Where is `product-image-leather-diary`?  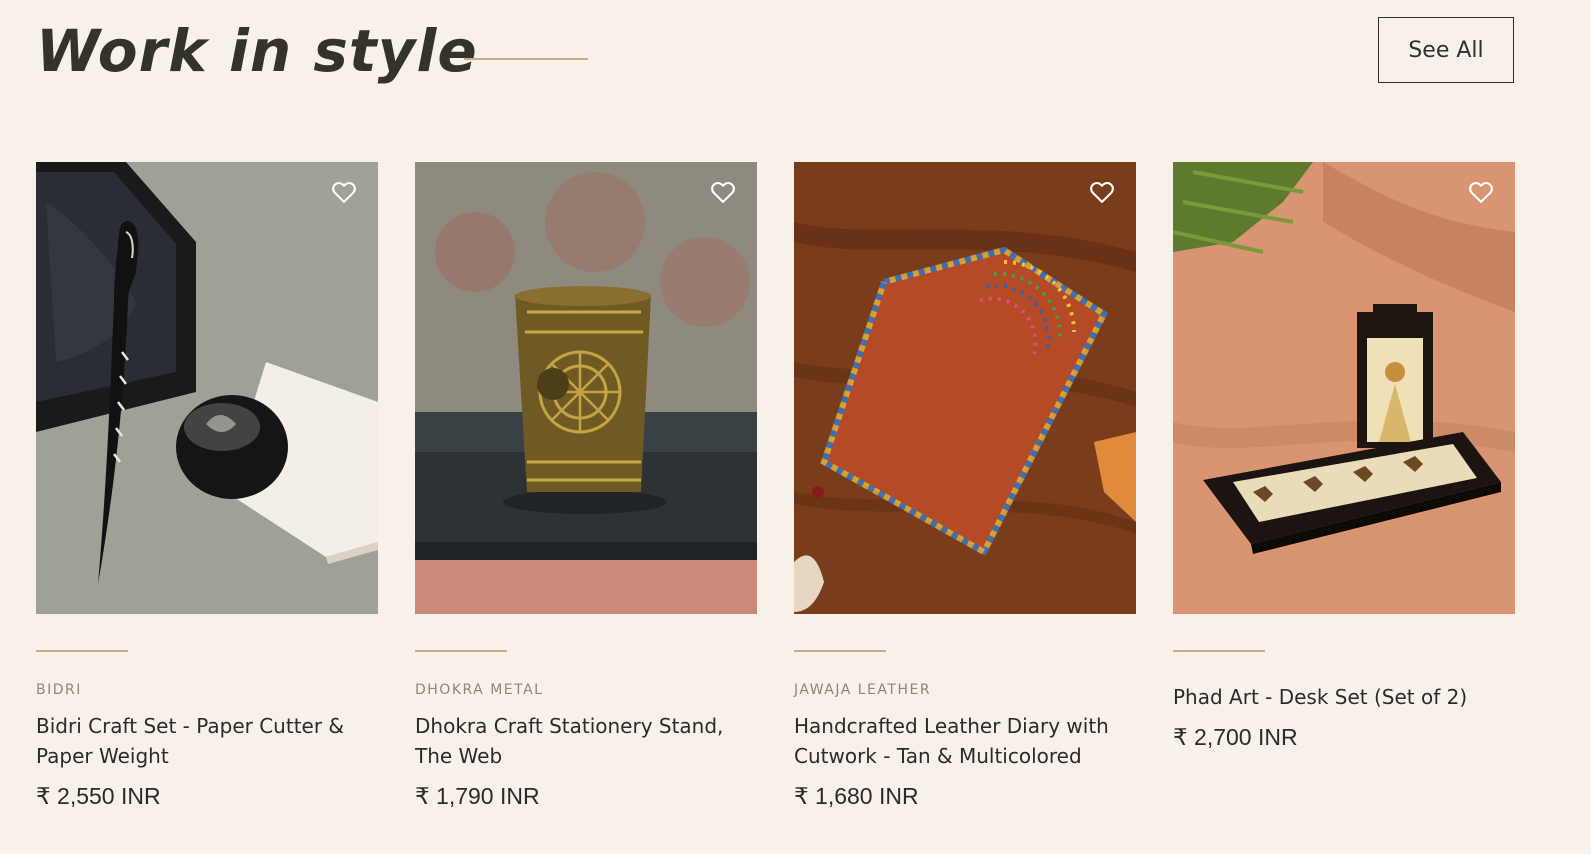 product-image-leather-diary is located at coordinates (965, 388).